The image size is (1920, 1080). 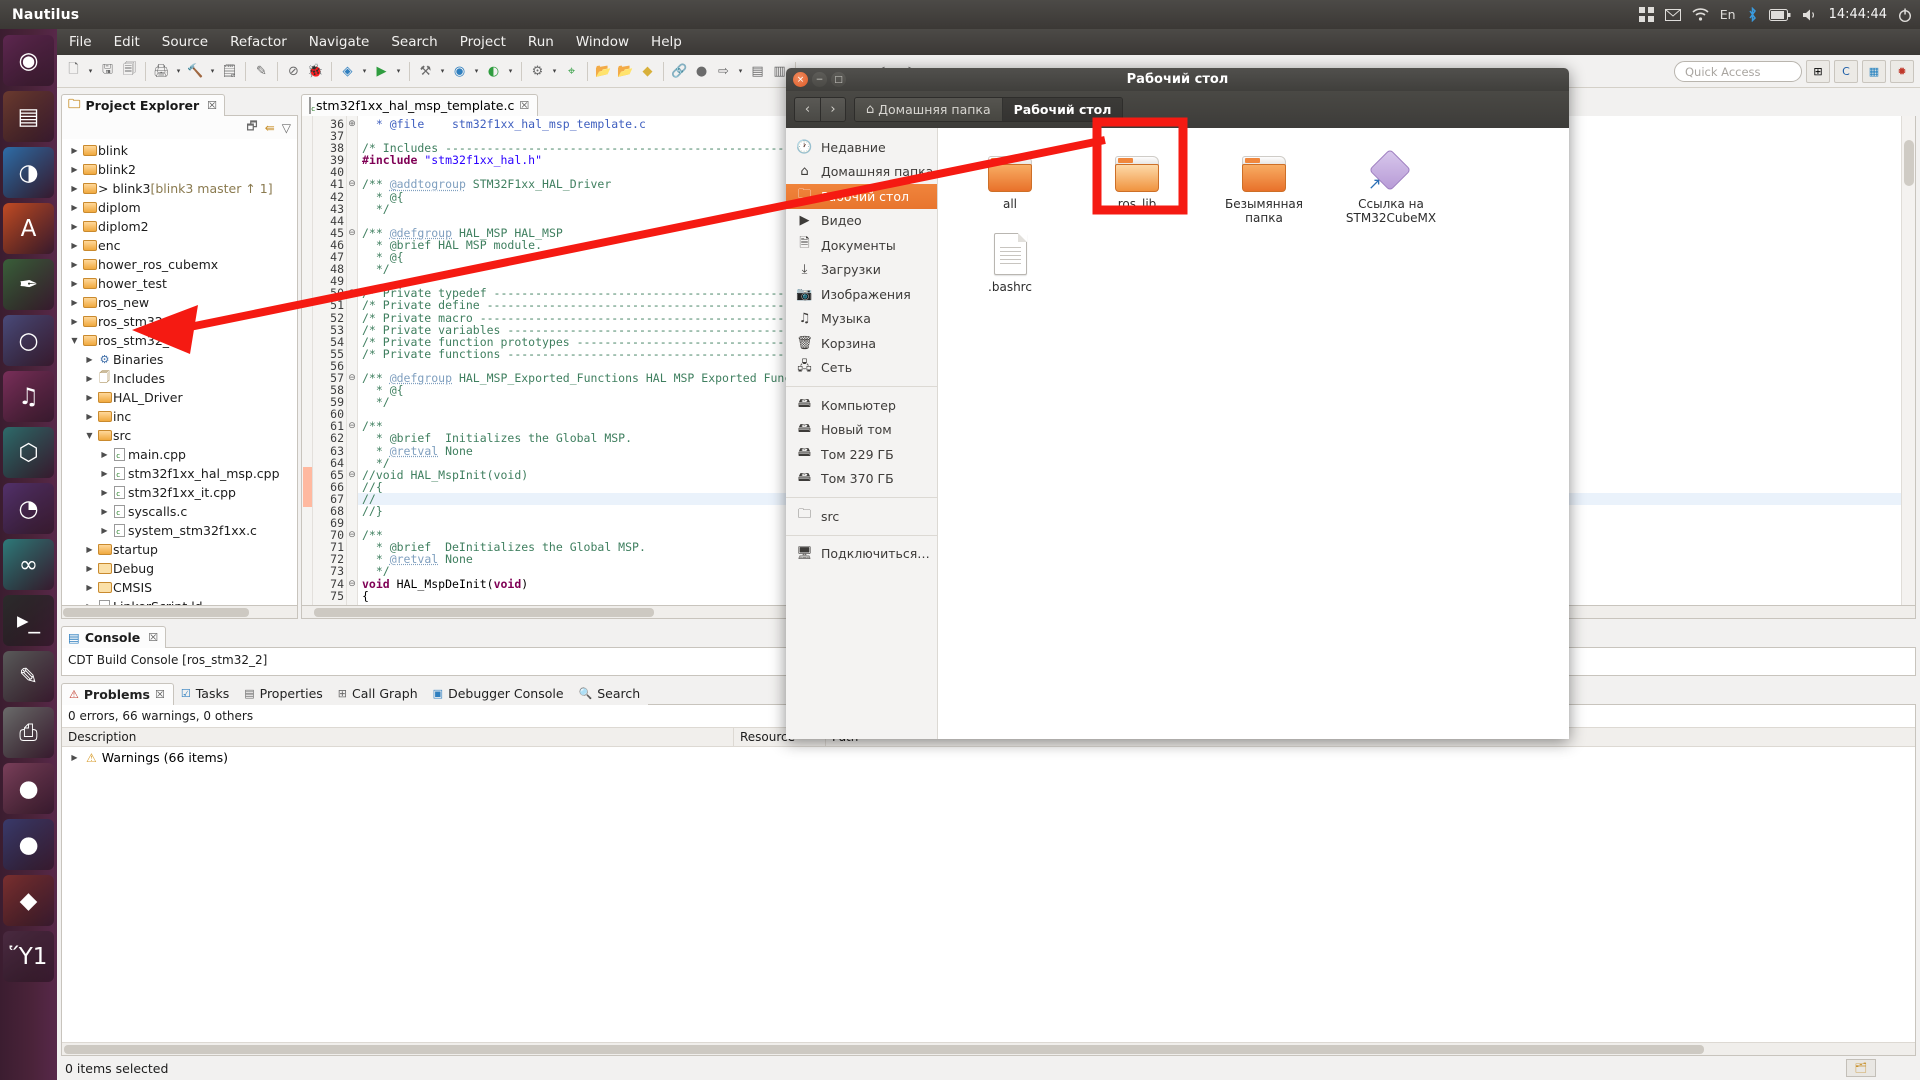 What do you see at coordinates (315, 71) in the screenshot?
I see `bug-icon: 🐞` at bounding box center [315, 71].